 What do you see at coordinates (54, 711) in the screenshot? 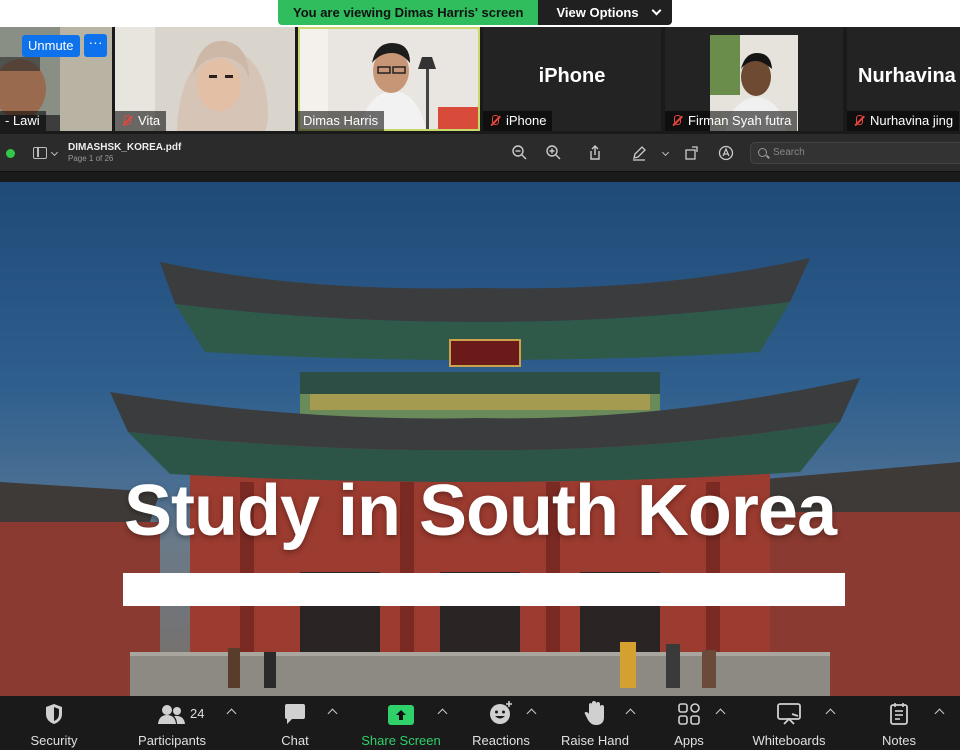
I see `shield-icon` at bounding box center [54, 711].